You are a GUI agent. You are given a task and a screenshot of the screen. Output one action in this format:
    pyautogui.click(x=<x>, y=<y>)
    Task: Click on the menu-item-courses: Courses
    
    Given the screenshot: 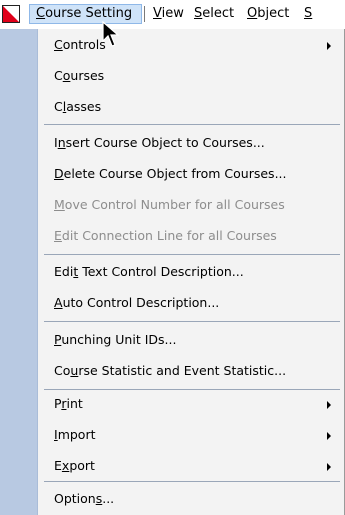 What is the action you would take?
    pyautogui.click(x=196, y=76)
    